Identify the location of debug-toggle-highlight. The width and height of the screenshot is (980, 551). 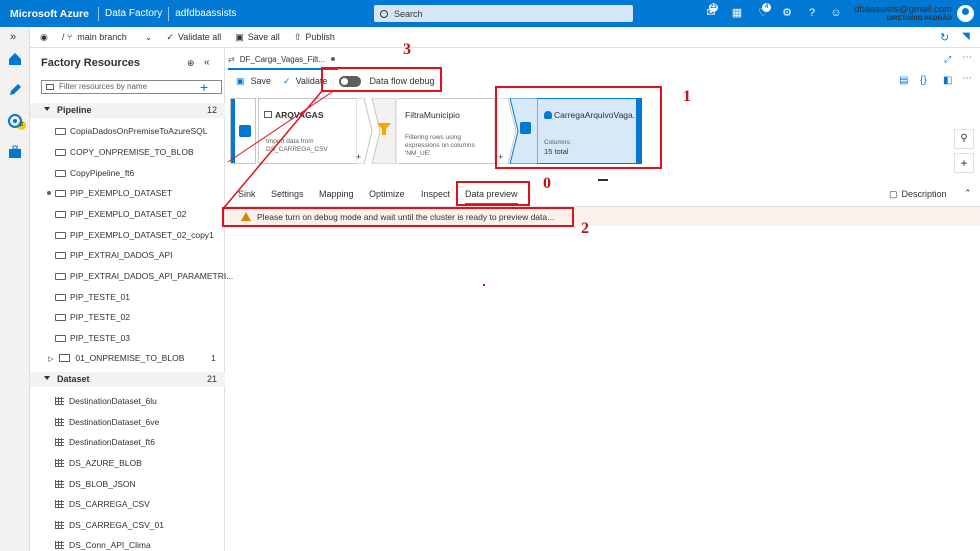
(381, 79).